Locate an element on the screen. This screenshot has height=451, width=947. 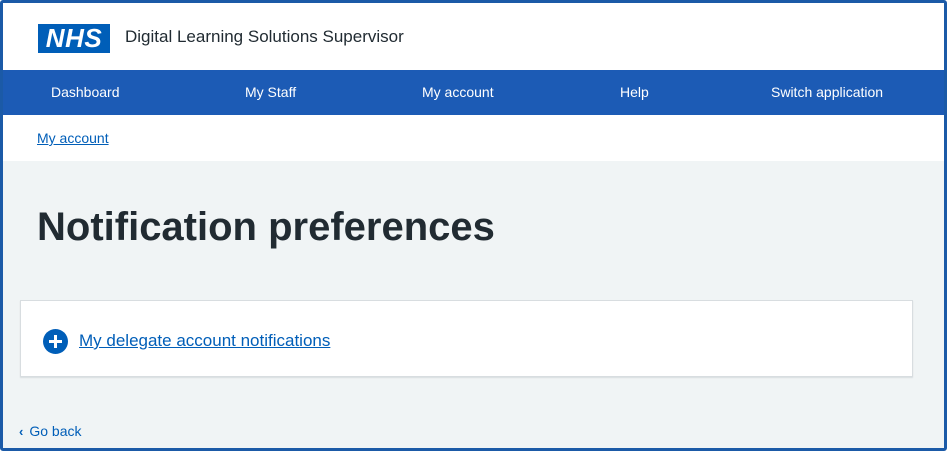
nav-item-help: Help is located at coordinates (634, 92).